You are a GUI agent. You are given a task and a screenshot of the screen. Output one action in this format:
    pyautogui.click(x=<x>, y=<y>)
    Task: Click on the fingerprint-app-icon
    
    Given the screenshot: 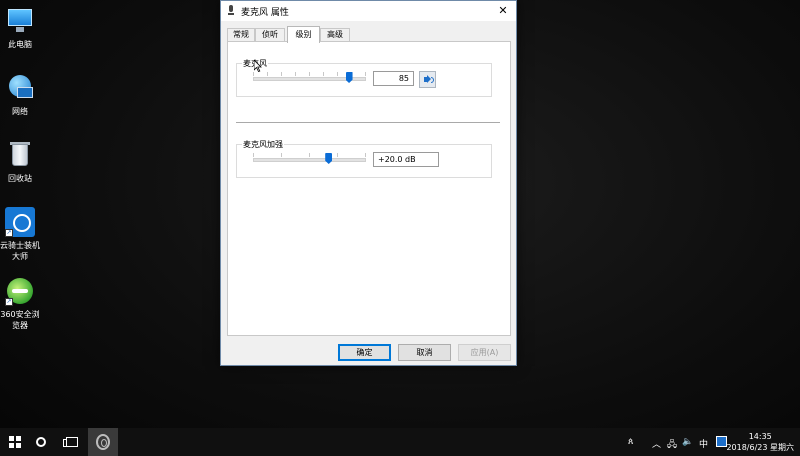 What is the action you would take?
    pyautogui.click(x=103, y=442)
    